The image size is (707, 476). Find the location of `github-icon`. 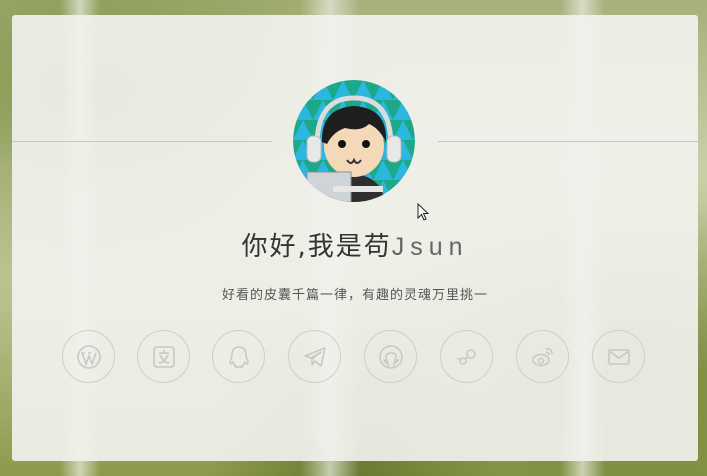

github-icon is located at coordinates (390, 356).